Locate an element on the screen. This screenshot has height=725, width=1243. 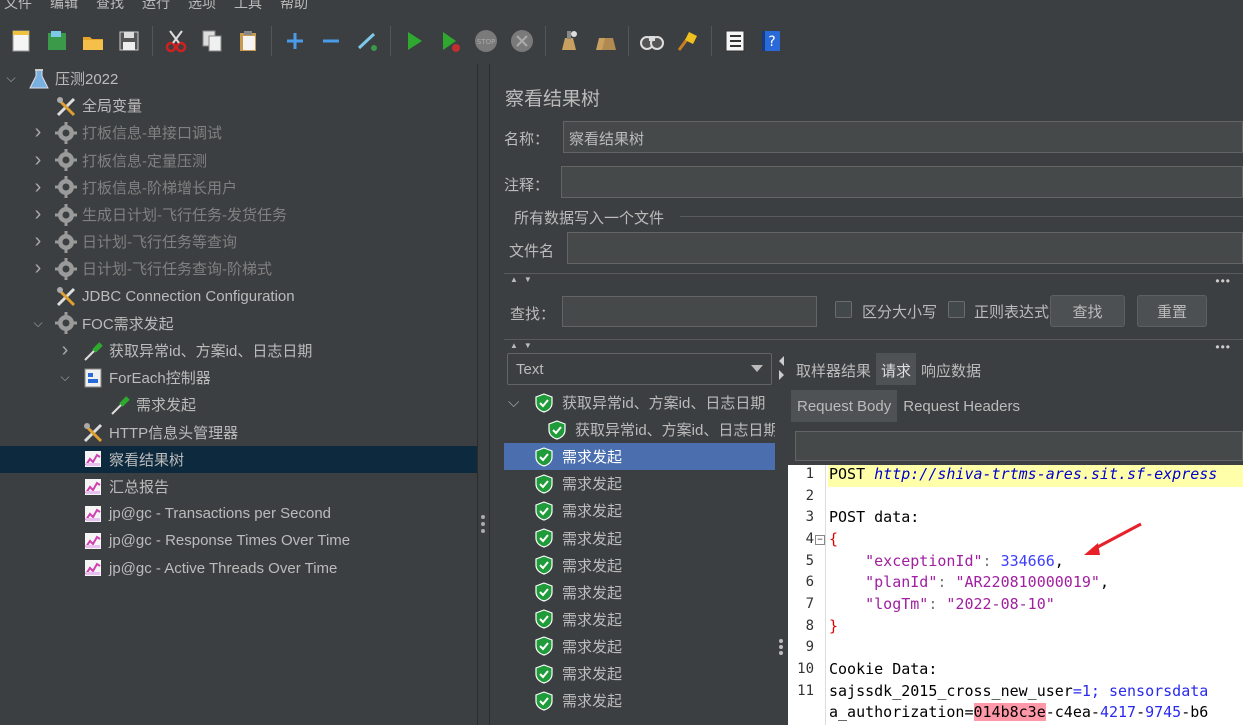
name-field: 察看结果树 is located at coordinates (903, 137).